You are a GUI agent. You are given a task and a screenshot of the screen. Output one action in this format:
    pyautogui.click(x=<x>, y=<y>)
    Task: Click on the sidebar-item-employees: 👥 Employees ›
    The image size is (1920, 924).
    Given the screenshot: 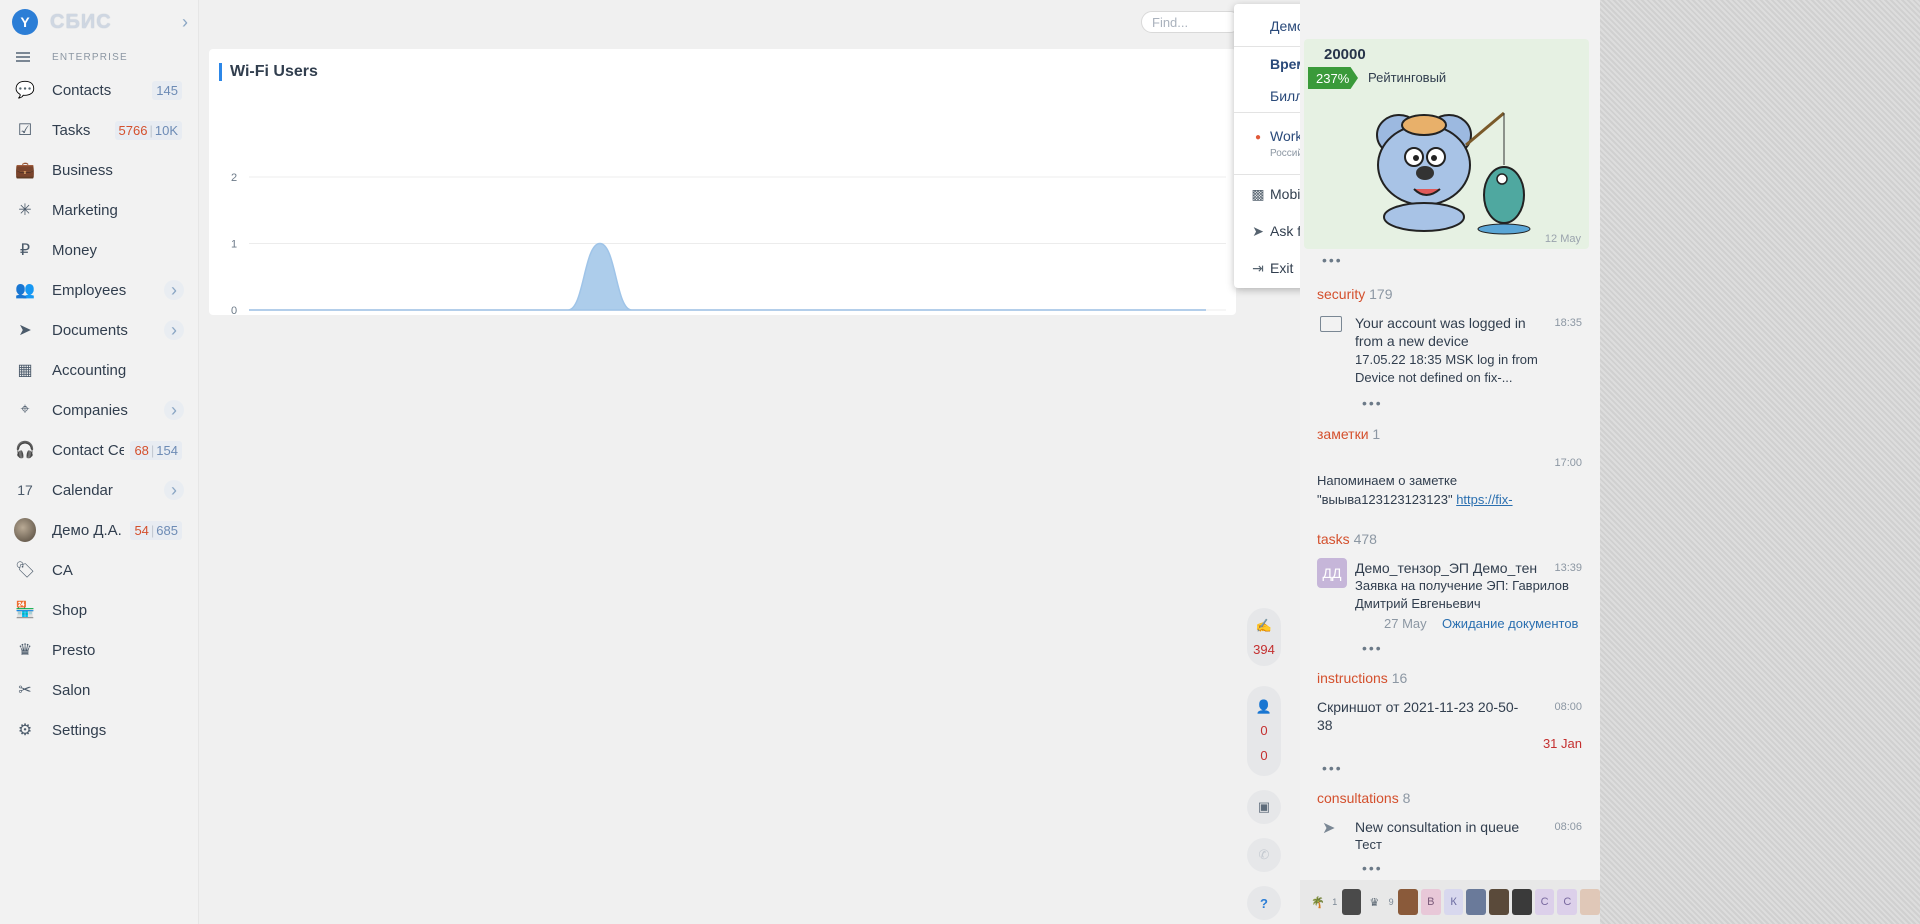 What is the action you would take?
    pyautogui.click(x=99, y=290)
    